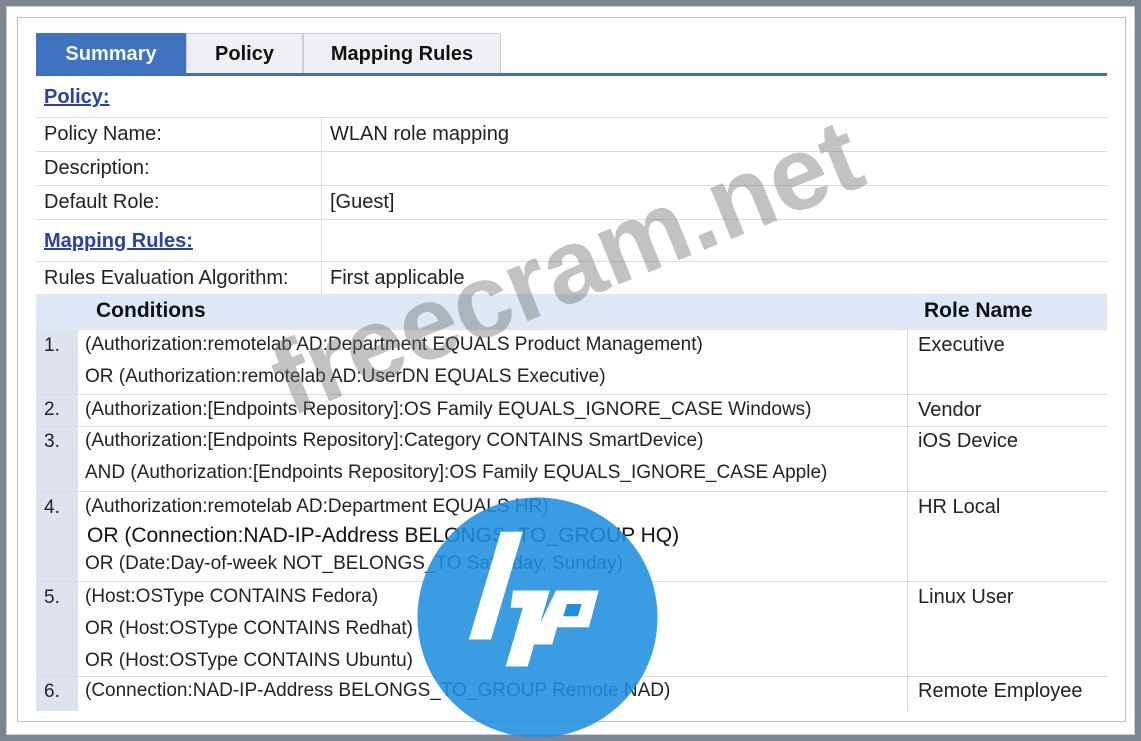  I want to click on rule-number: 5., so click(52, 597).